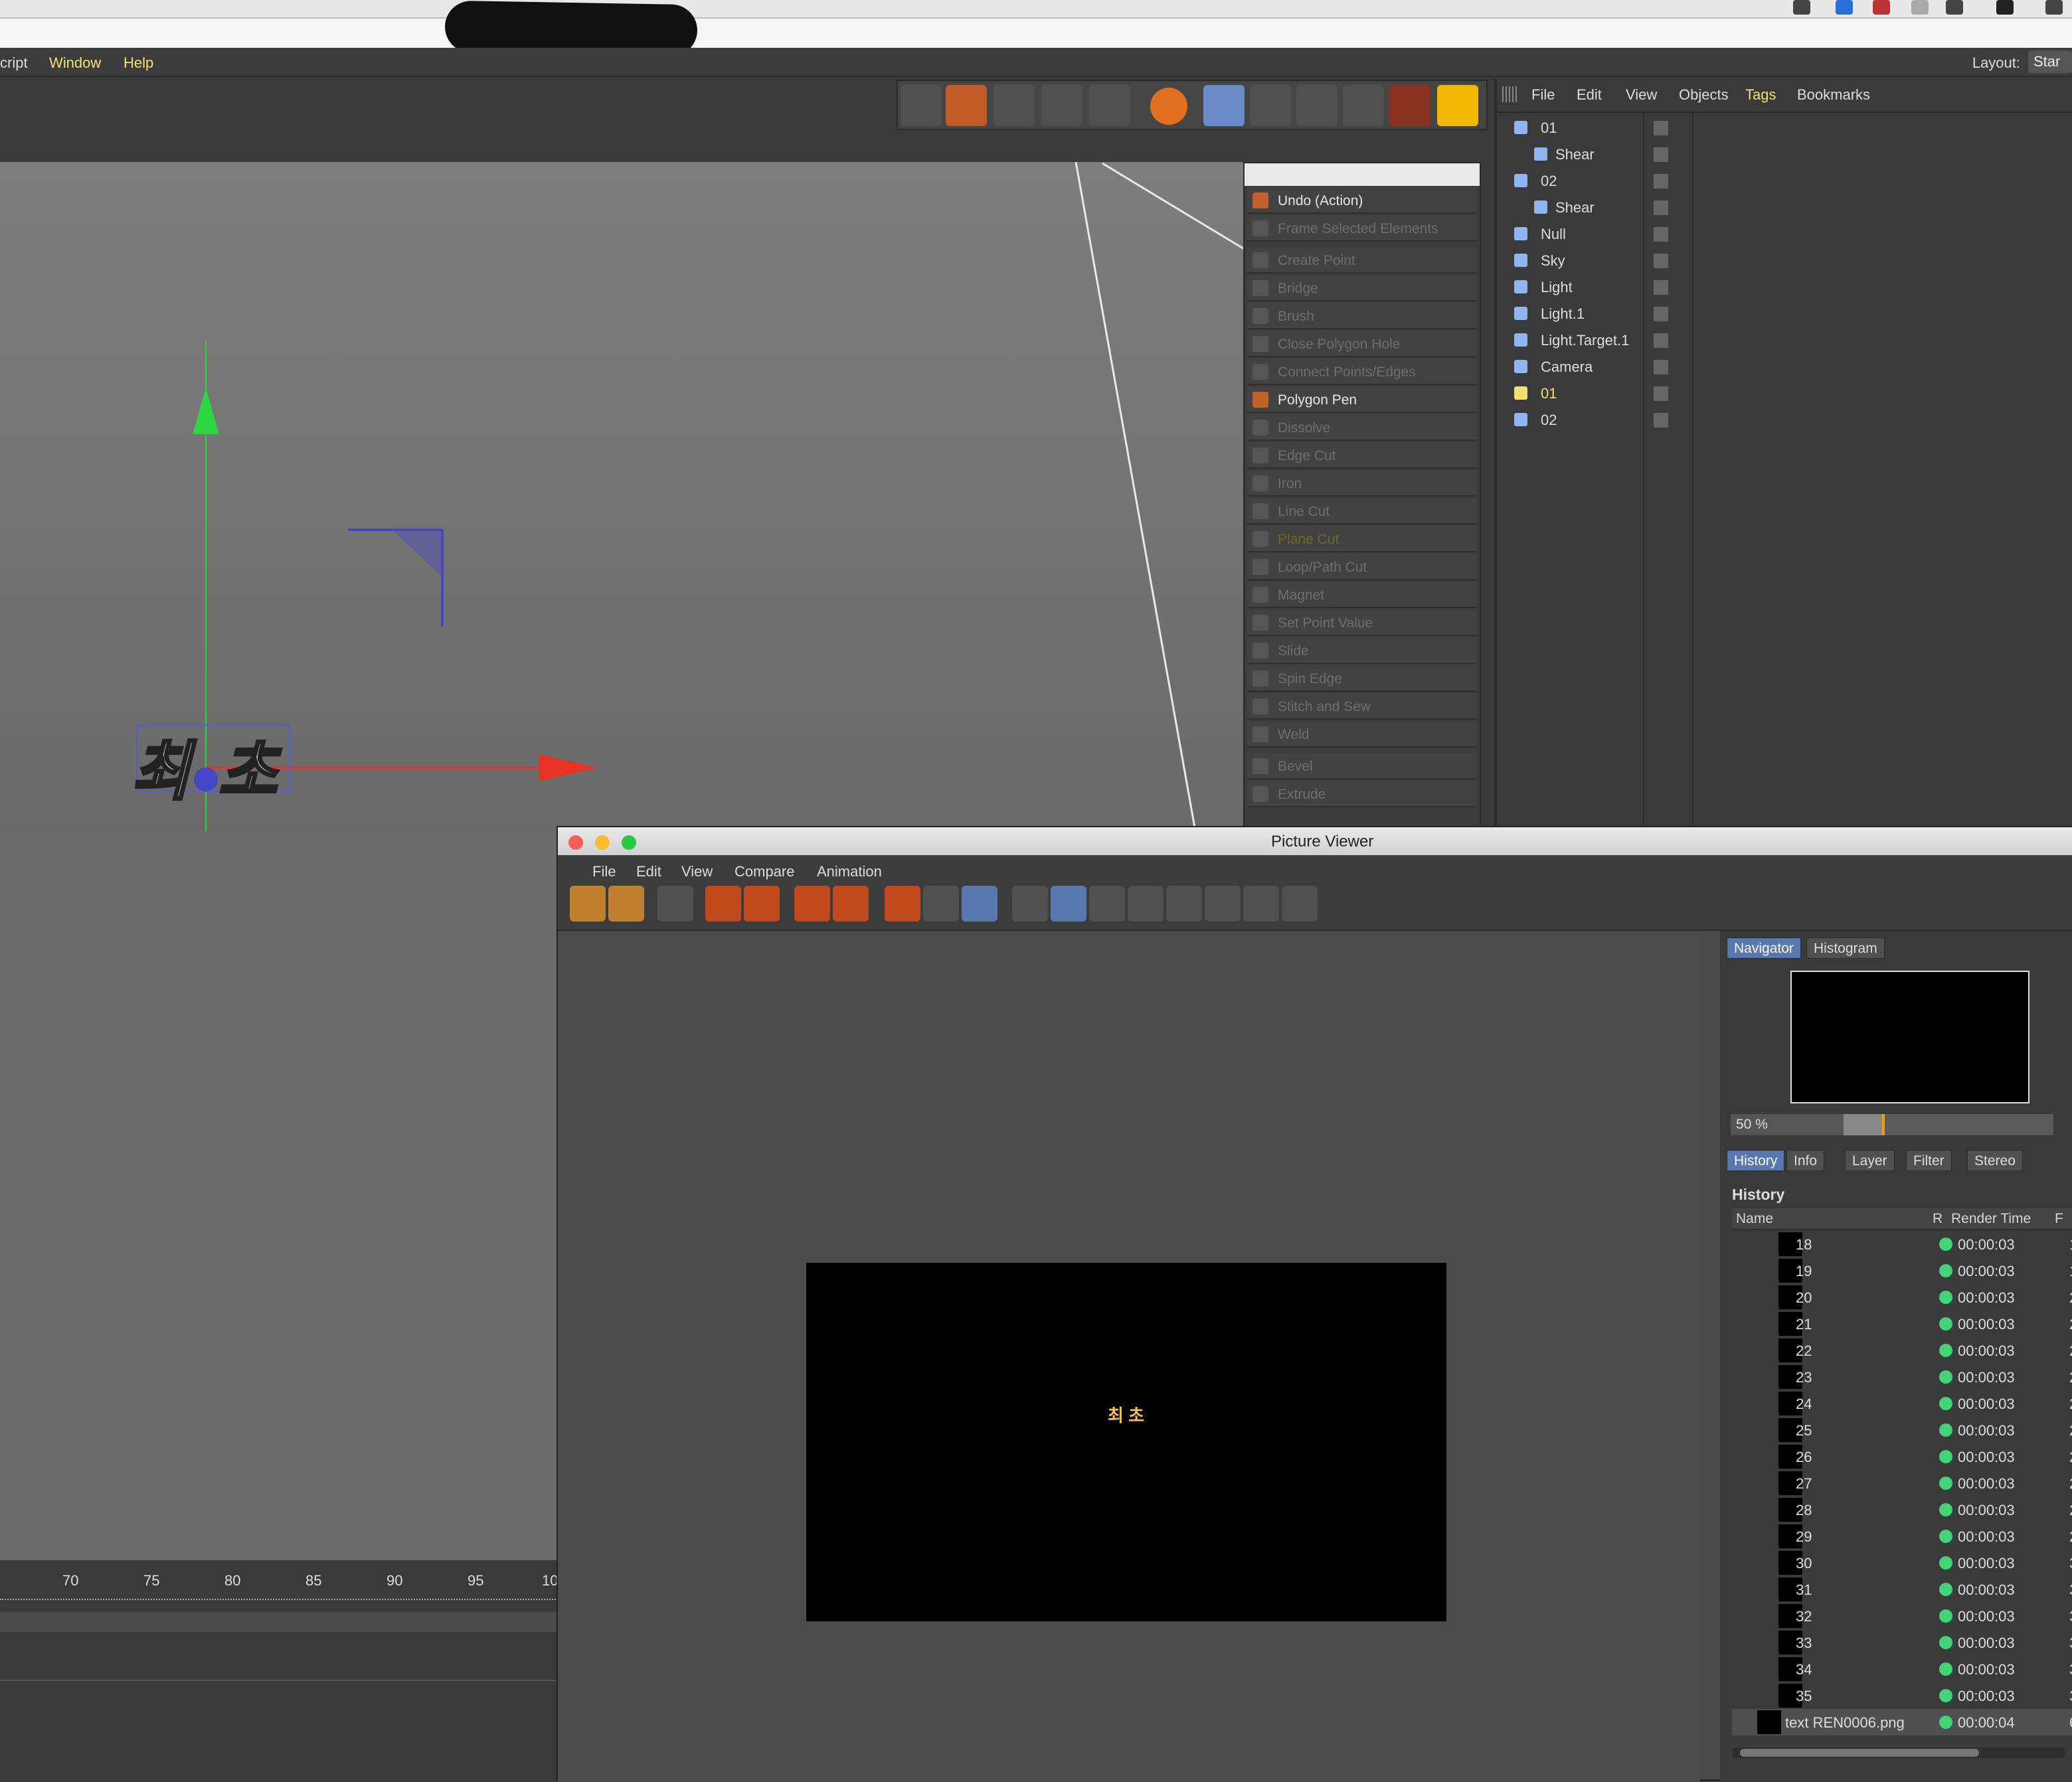 This screenshot has height=1782, width=2072. Describe the element at coordinates (1410, 105) in the screenshot. I see `render-active-icon` at that location.